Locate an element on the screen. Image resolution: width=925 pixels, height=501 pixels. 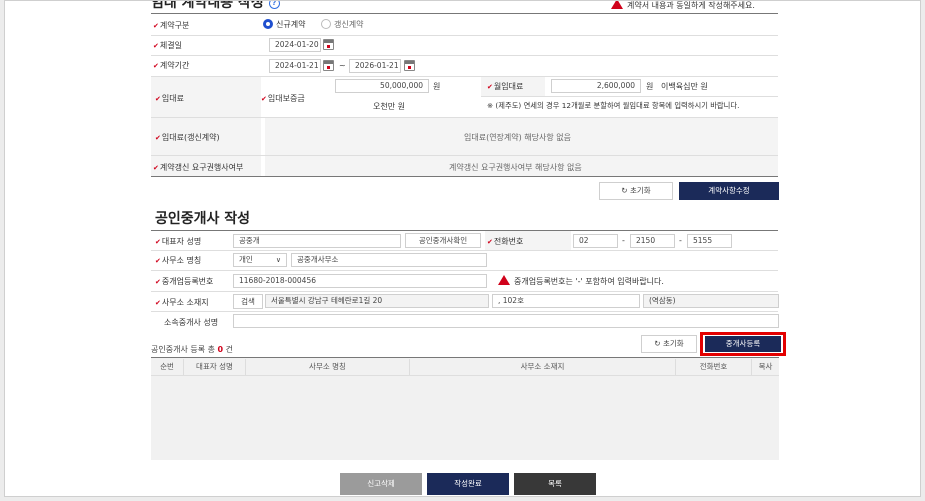
label-renewal-right: 계약갱신 요구권행사여부 is located at coordinates (198, 167).